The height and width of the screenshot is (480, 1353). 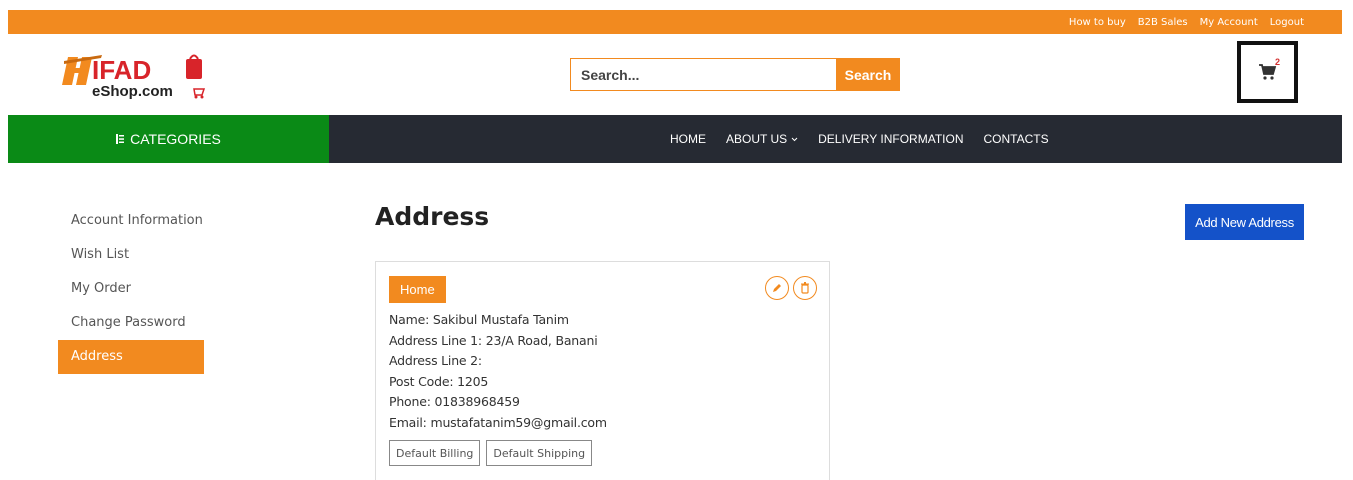 I want to click on sidebar-item-my-order: My Order, so click(x=131, y=289).